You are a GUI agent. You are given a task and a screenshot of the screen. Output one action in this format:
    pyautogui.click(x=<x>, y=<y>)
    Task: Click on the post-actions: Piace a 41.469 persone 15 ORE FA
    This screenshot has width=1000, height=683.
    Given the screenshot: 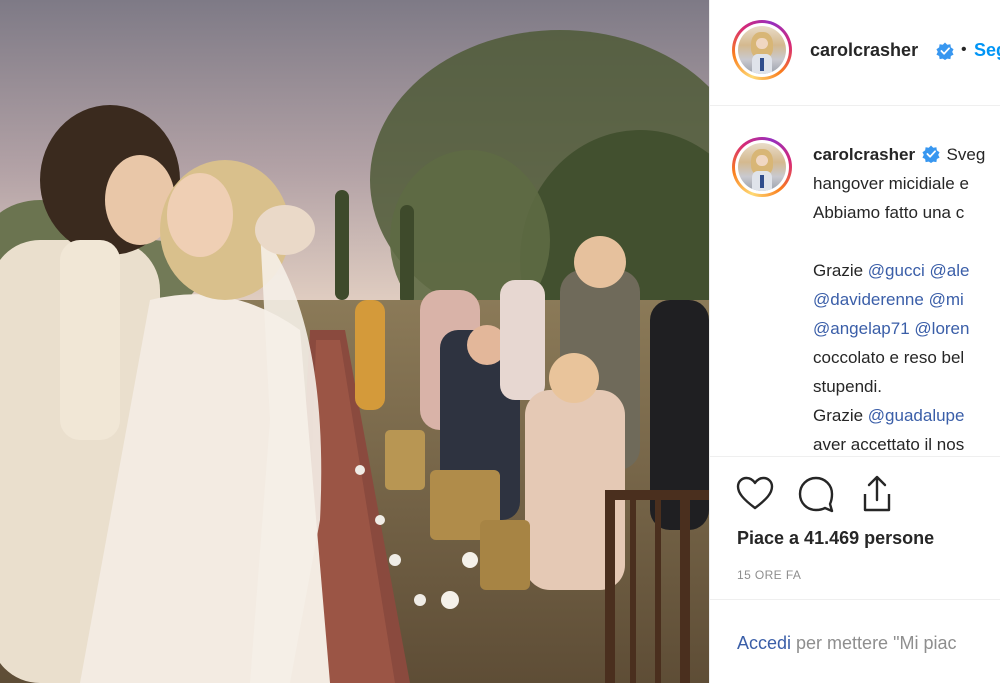 What is the action you would take?
    pyautogui.click(x=855, y=529)
    